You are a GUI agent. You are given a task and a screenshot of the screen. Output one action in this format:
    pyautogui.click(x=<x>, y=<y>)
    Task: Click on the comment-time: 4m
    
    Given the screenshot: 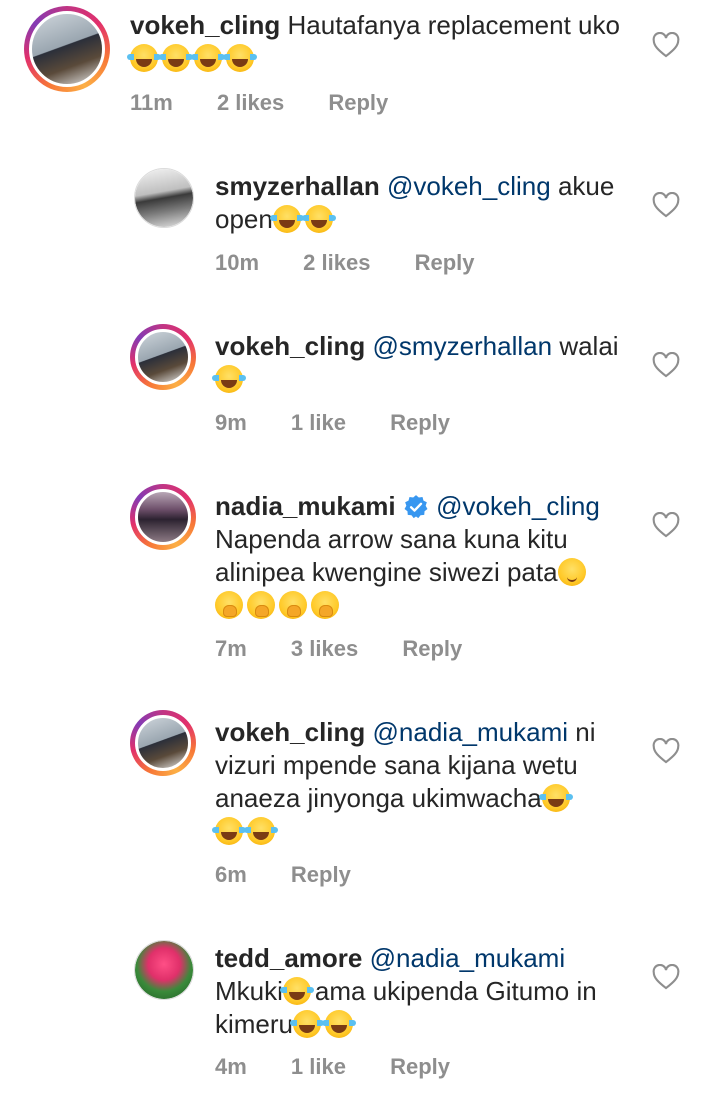 What is the action you would take?
    pyautogui.click(x=231, y=1066)
    